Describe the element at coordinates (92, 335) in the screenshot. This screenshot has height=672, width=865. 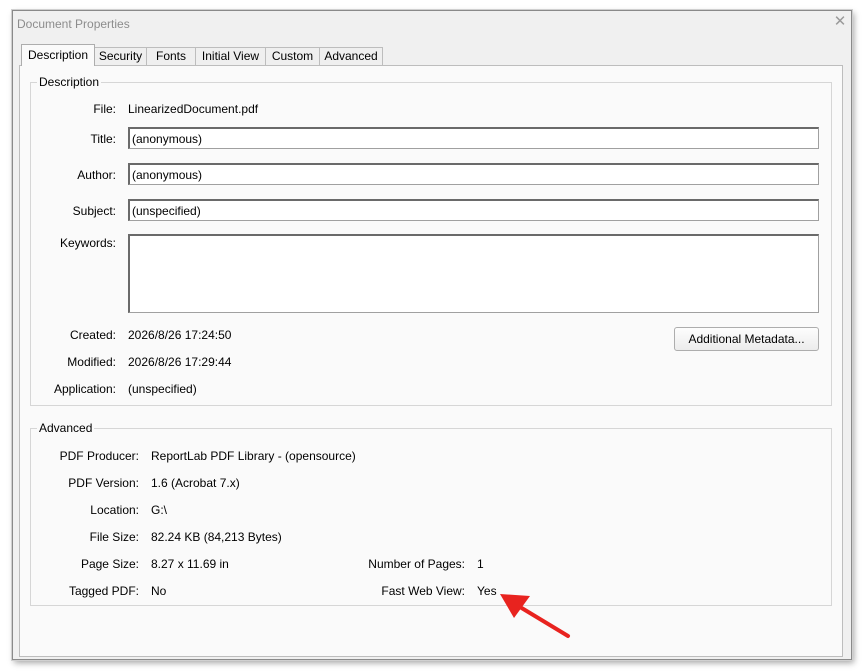
I see `created-label: Created:` at that location.